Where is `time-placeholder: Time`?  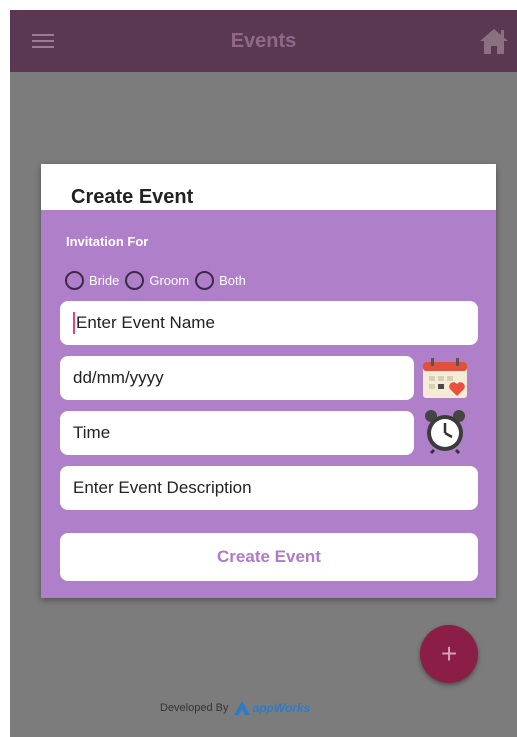 time-placeholder: Time is located at coordinates (92, 432).